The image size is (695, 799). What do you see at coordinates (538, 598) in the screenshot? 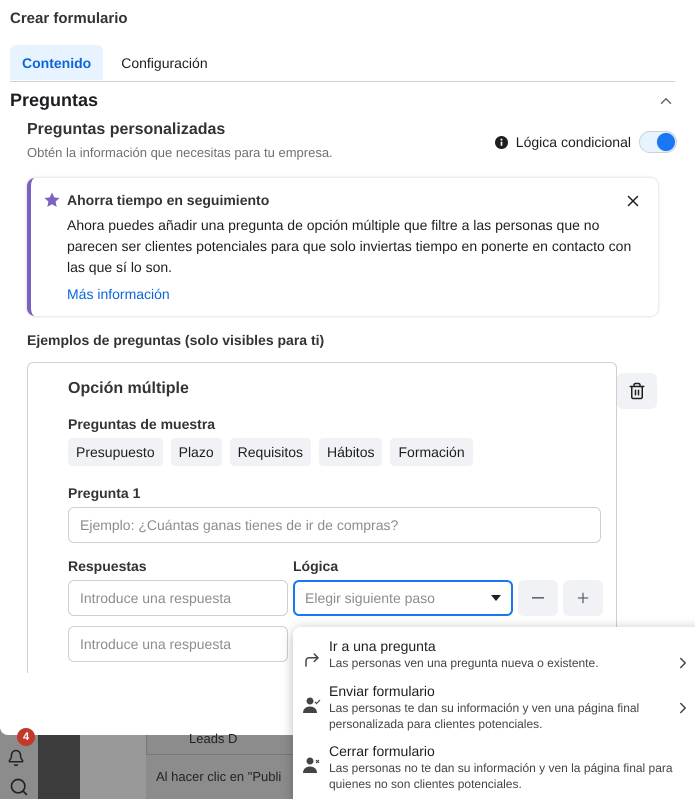
I see `minus-icon` at bounding box center [538, 598].